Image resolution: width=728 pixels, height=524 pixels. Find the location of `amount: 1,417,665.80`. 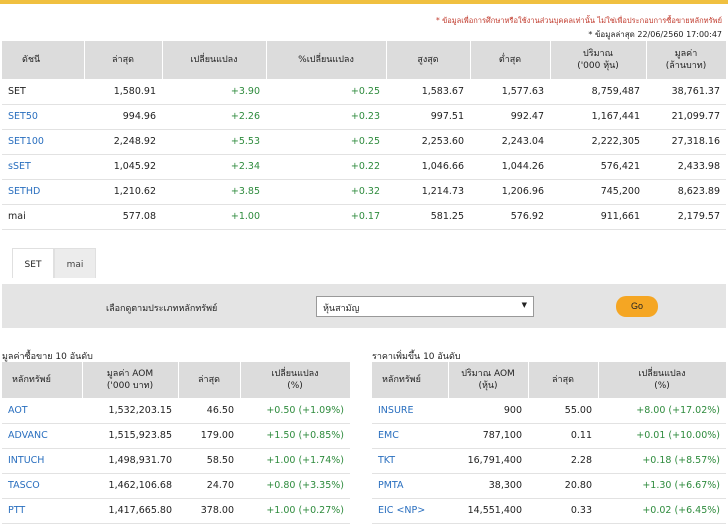

amount: 1,417,665.80 is located at coordinates (130, 511).